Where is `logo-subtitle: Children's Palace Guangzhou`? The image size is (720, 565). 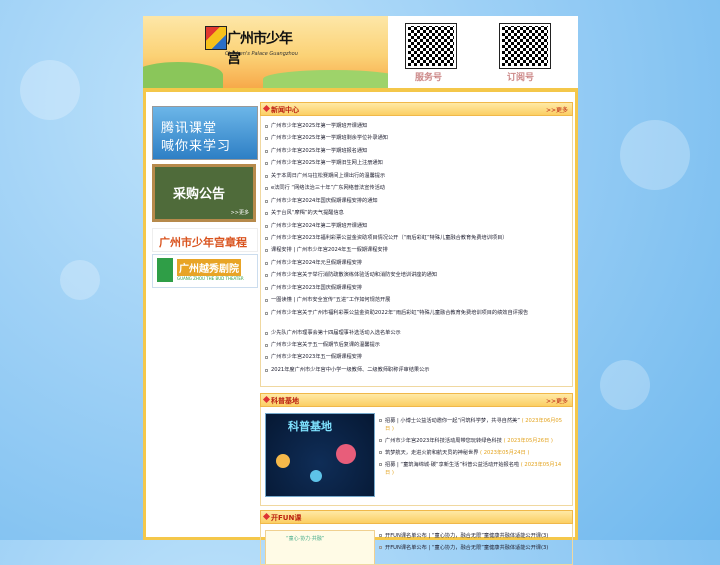
logo-subtitle: Children's Palace Guangzhou is located at coordinates (261, 54).